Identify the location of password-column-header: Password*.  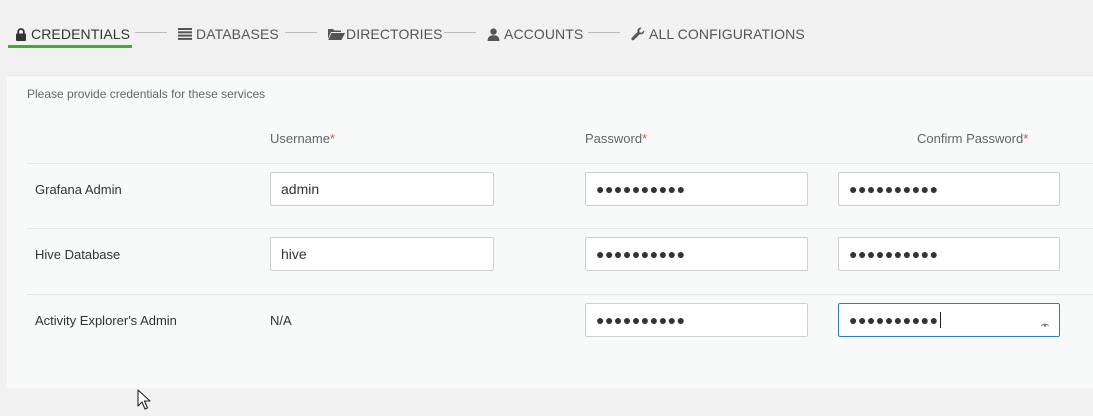
(616, 138).